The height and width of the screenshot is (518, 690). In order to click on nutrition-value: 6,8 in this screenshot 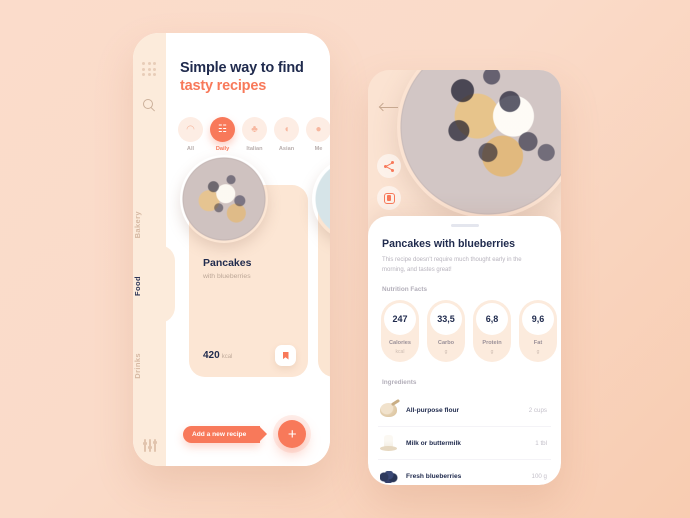, I will do `click(492, 319)`.